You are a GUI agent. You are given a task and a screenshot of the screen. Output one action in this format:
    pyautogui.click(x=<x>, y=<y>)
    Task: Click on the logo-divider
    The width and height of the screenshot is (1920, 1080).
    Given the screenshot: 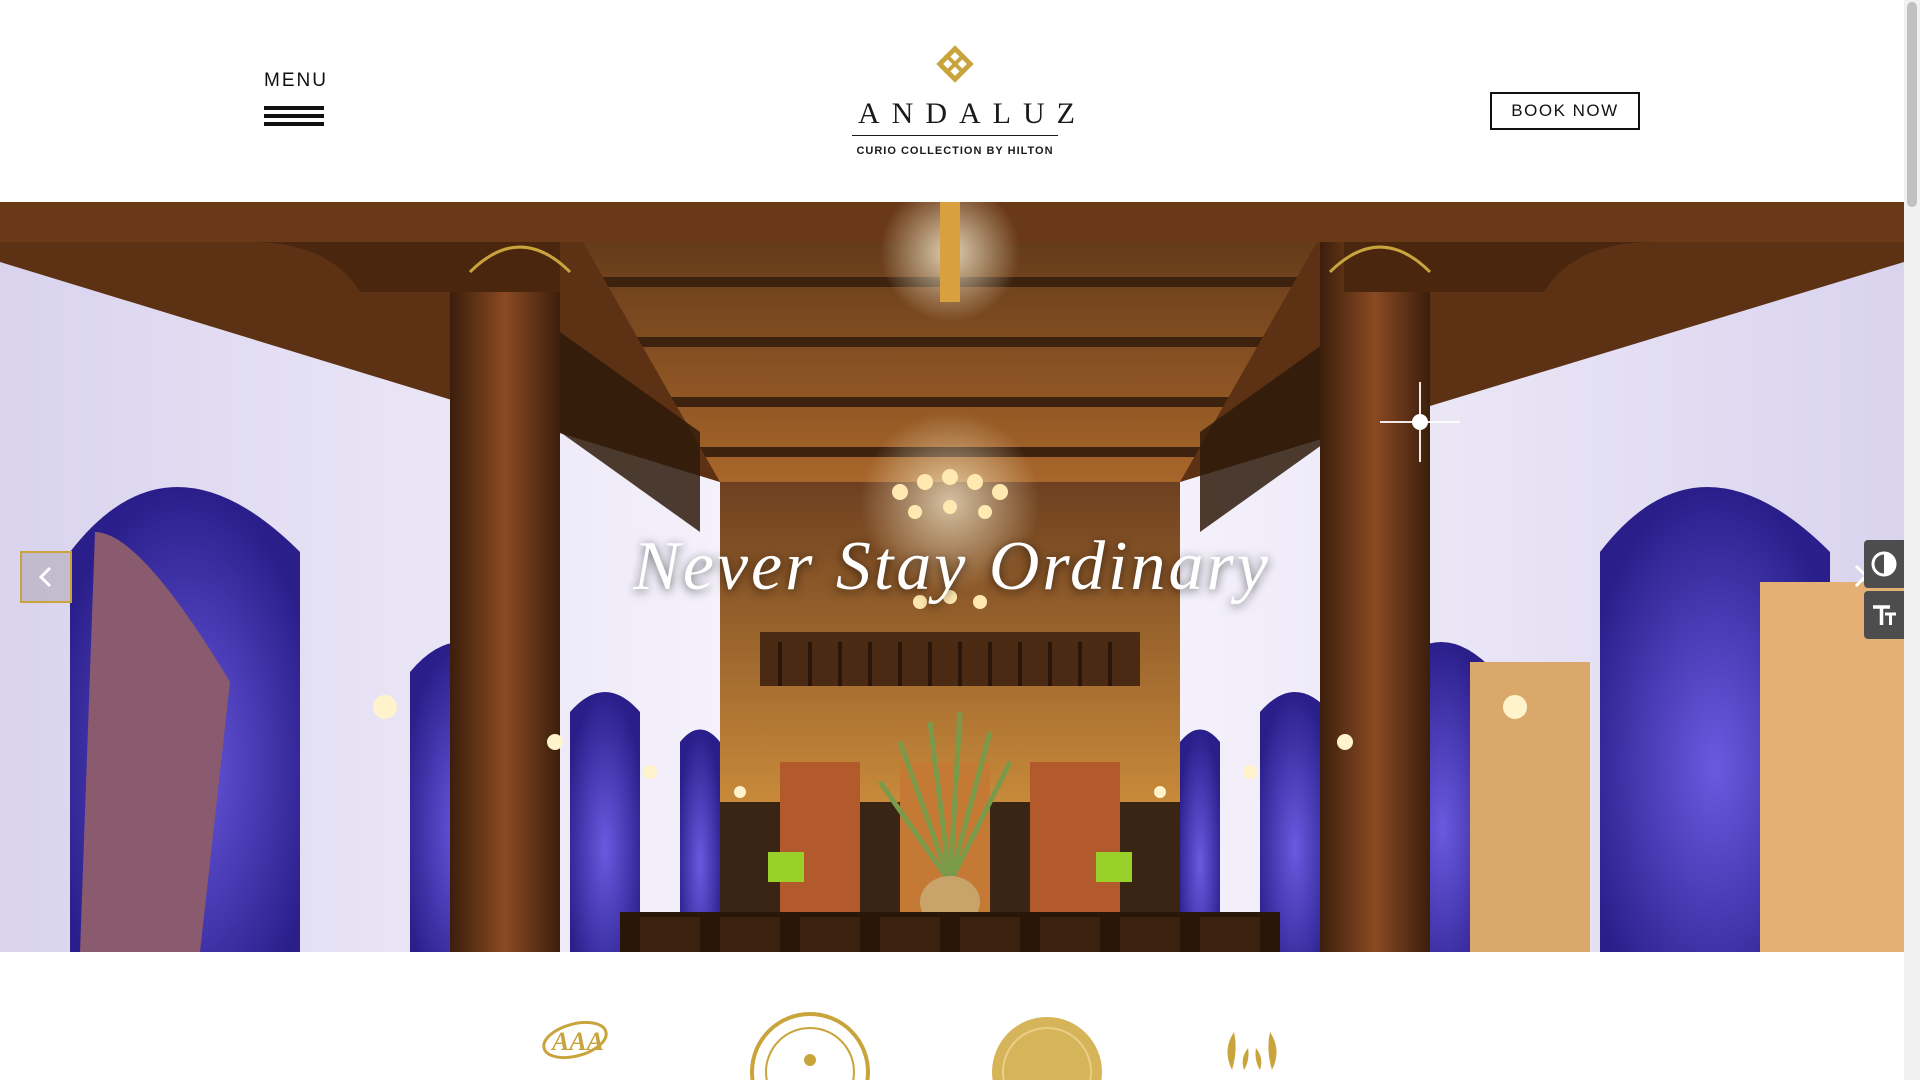 What is the action you would take?
    pyautogui.click(x=955, y=135)
    